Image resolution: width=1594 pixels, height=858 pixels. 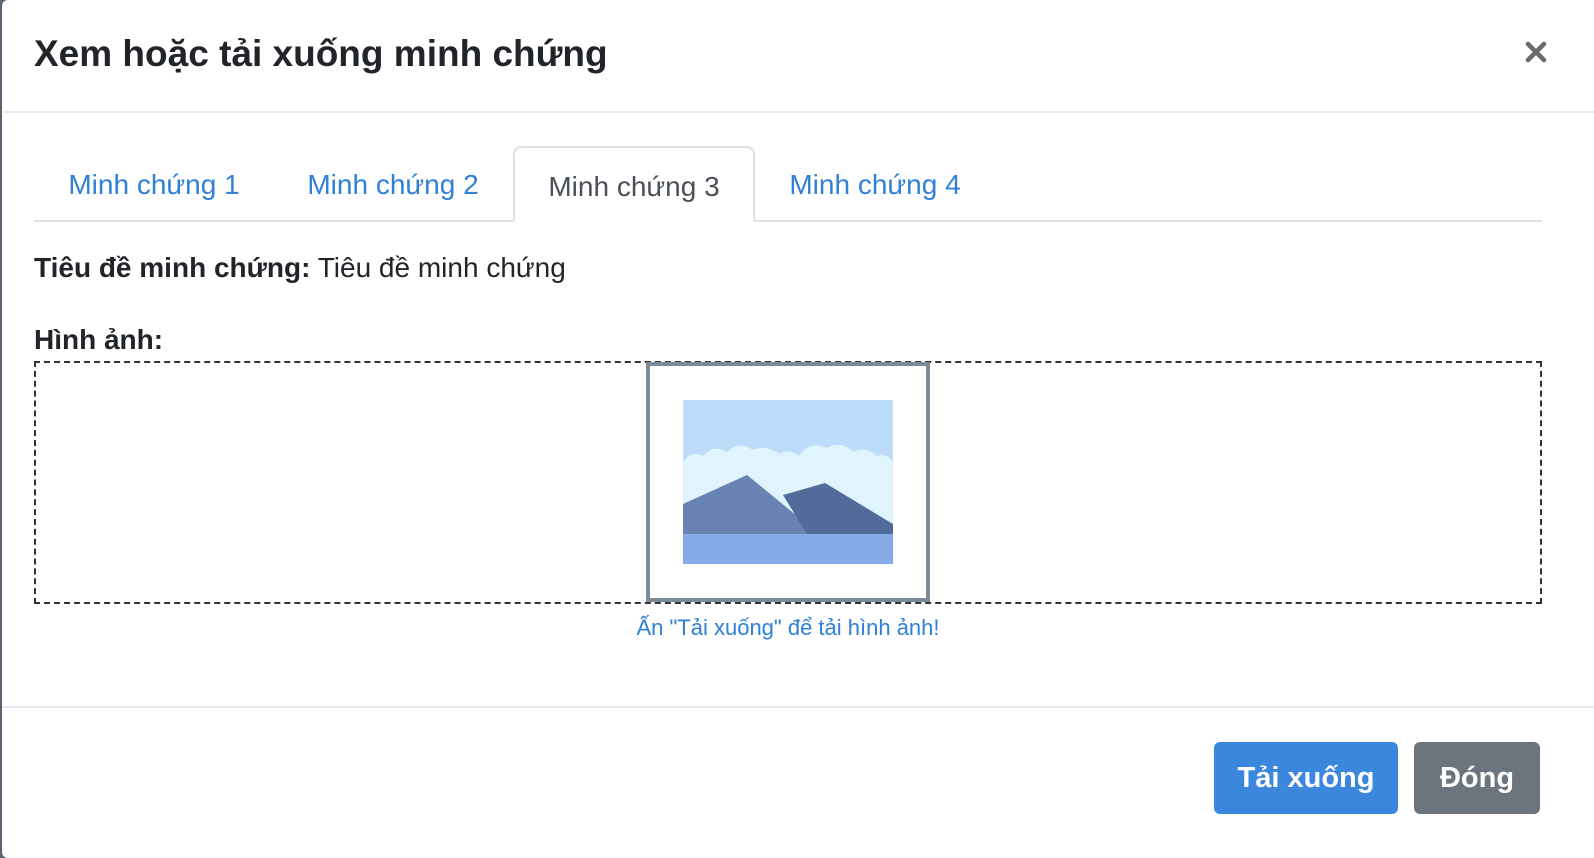 What do you see at coordinates (393, 184) in the screenshot?
I see `tab-evidence-2: Minh chứng 2` at bounding box center [393, 184].